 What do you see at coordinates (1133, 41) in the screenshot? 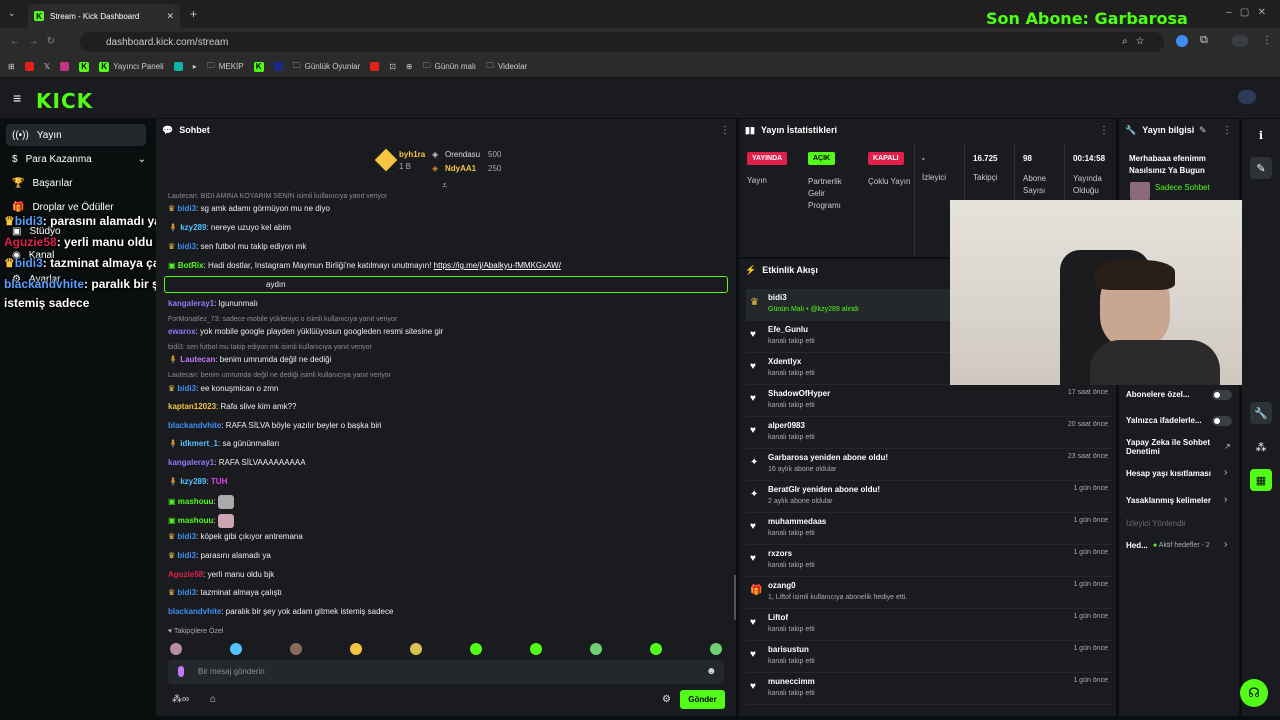
I see `zoom-icon: ⌕ ☆` at bounding box center [1133, 41].